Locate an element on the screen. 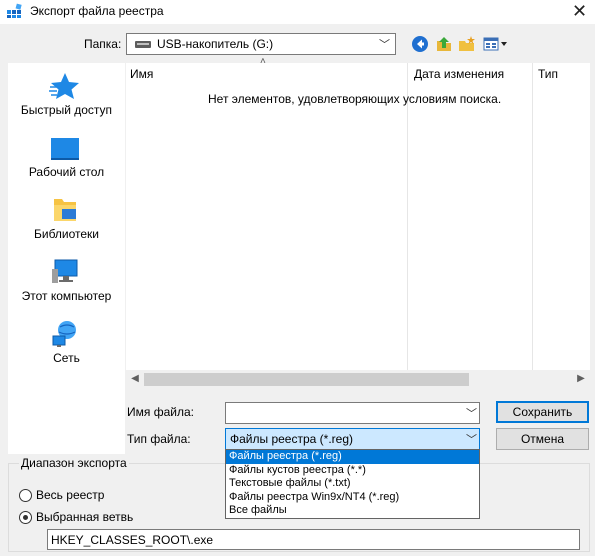 The height and width of the screenshot is (556, 595). export-range-title: Диапазон экспорта is located at coordinates (74, 463).